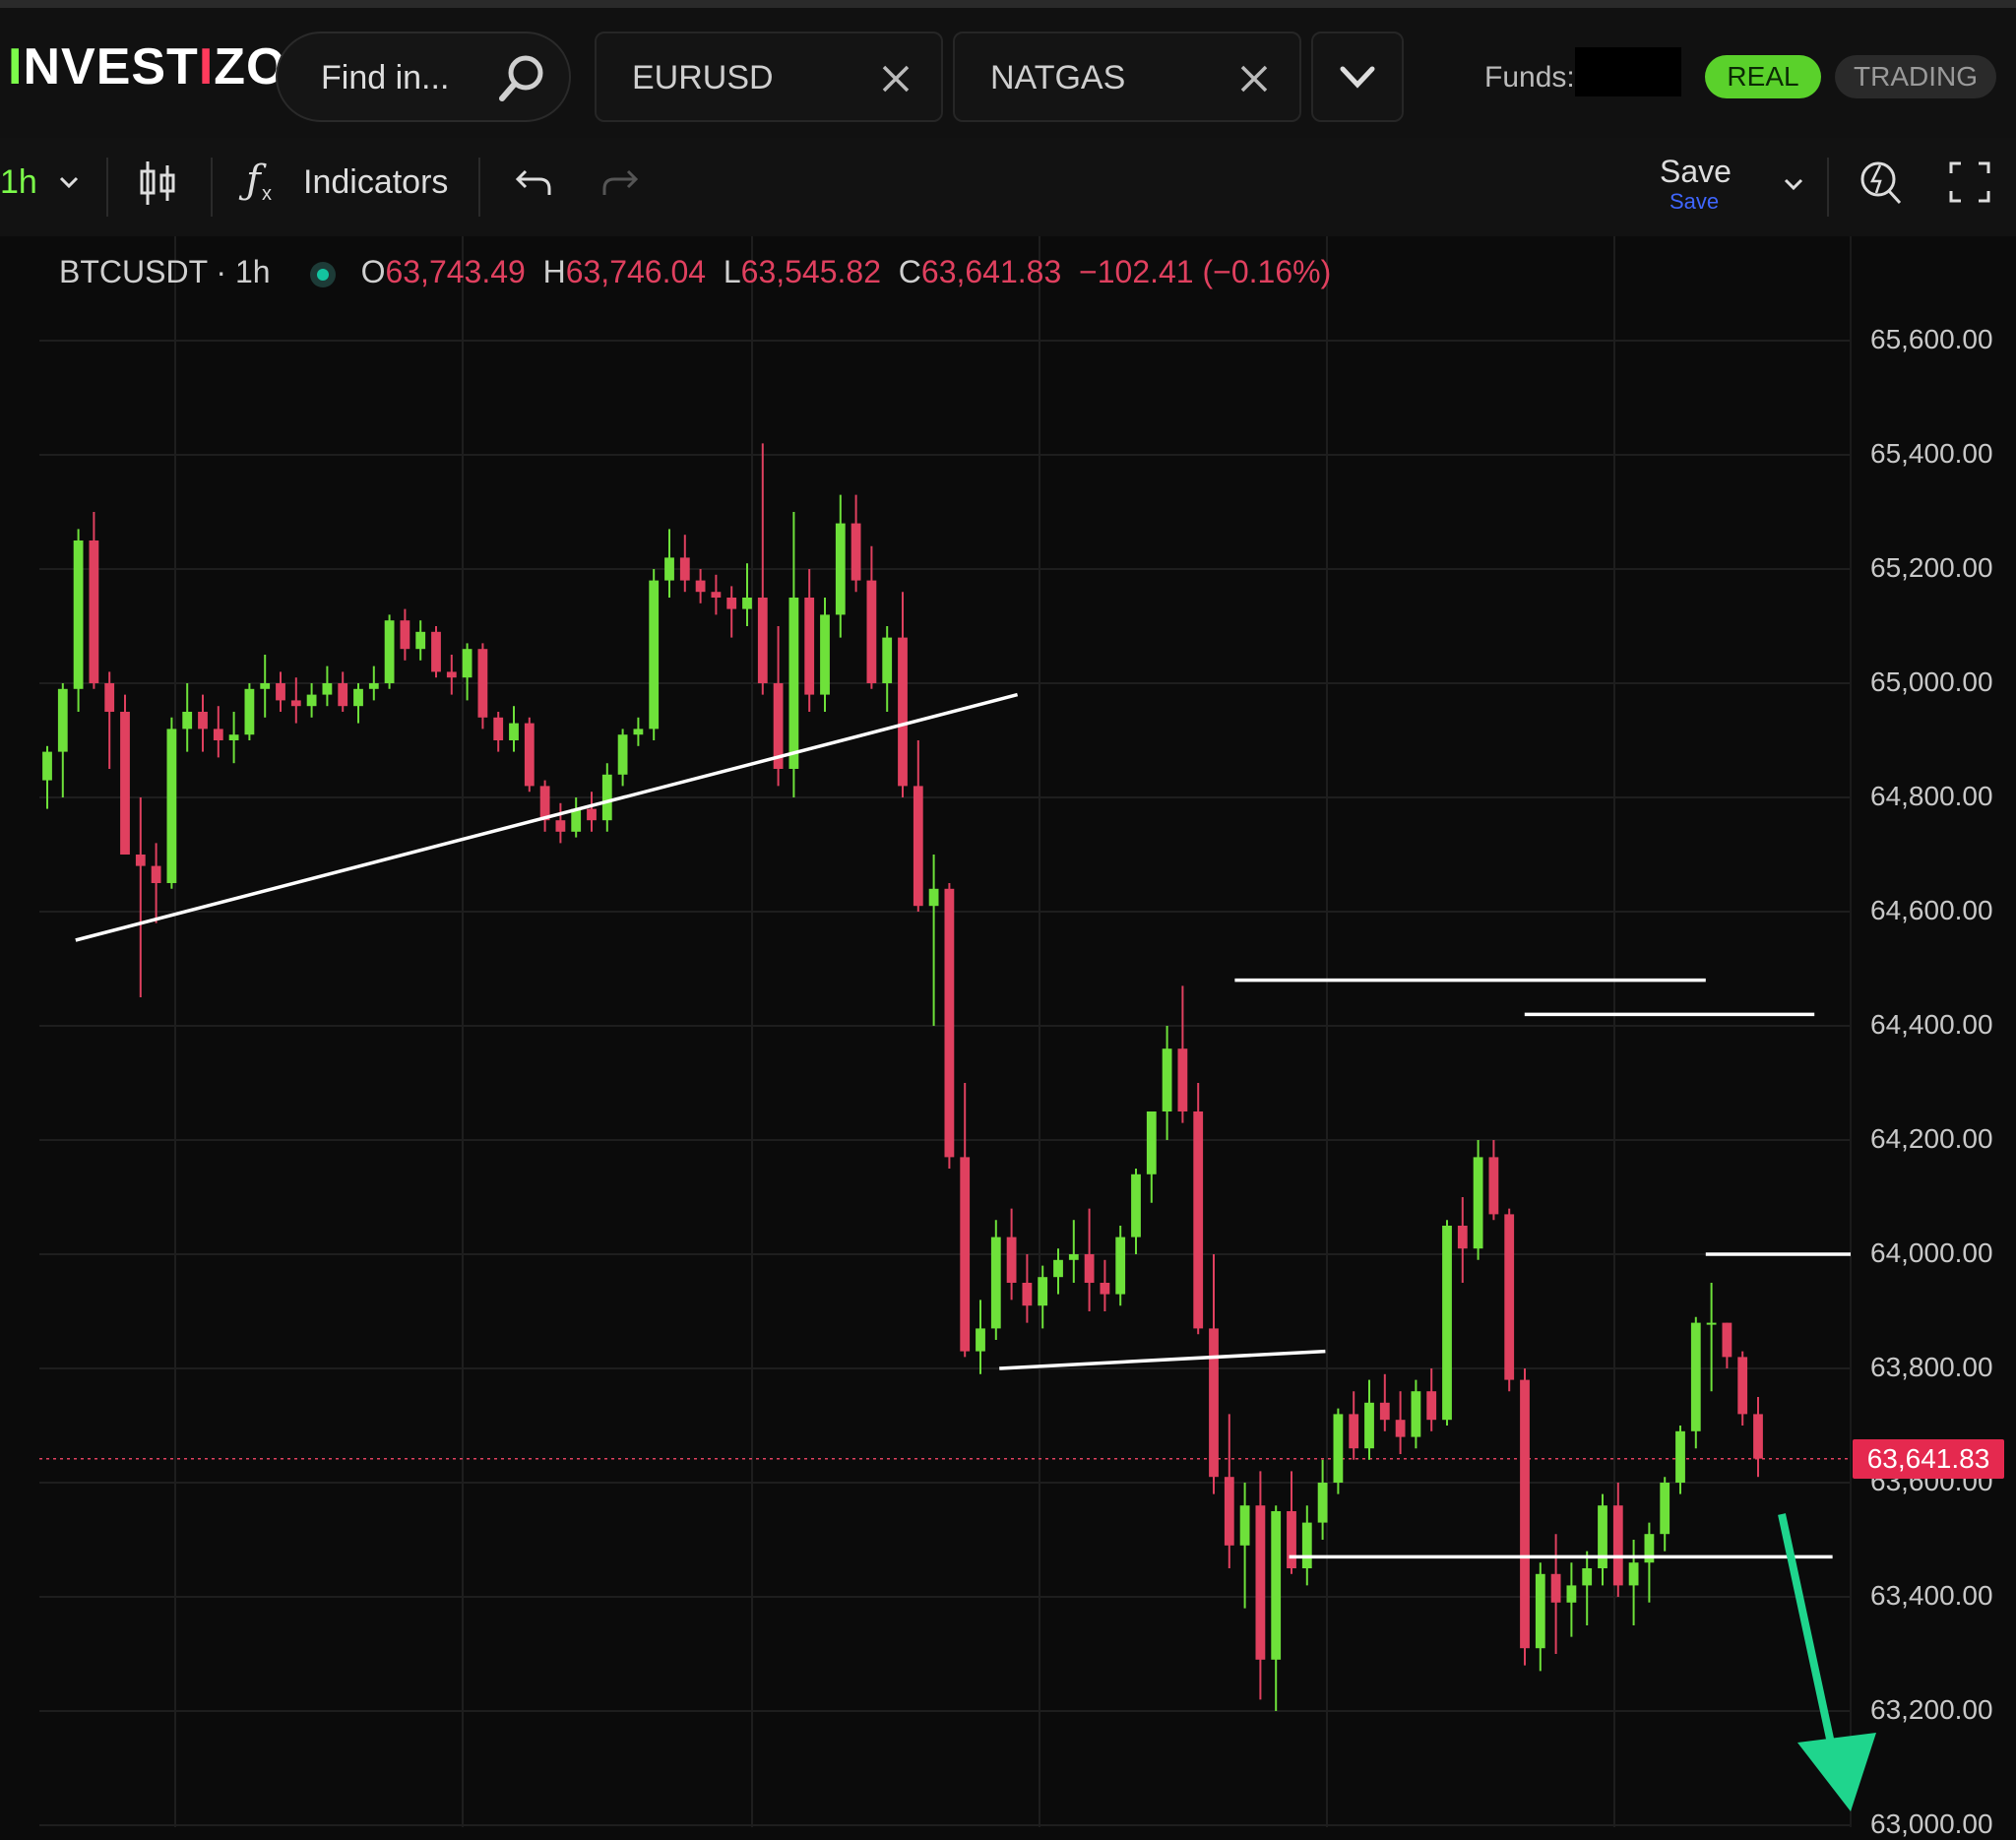 The image size is (2016, 1840). Describe the element at coordinates (253, 180) in the screenshot. I see `indicators-icon: ƒ` at that location.